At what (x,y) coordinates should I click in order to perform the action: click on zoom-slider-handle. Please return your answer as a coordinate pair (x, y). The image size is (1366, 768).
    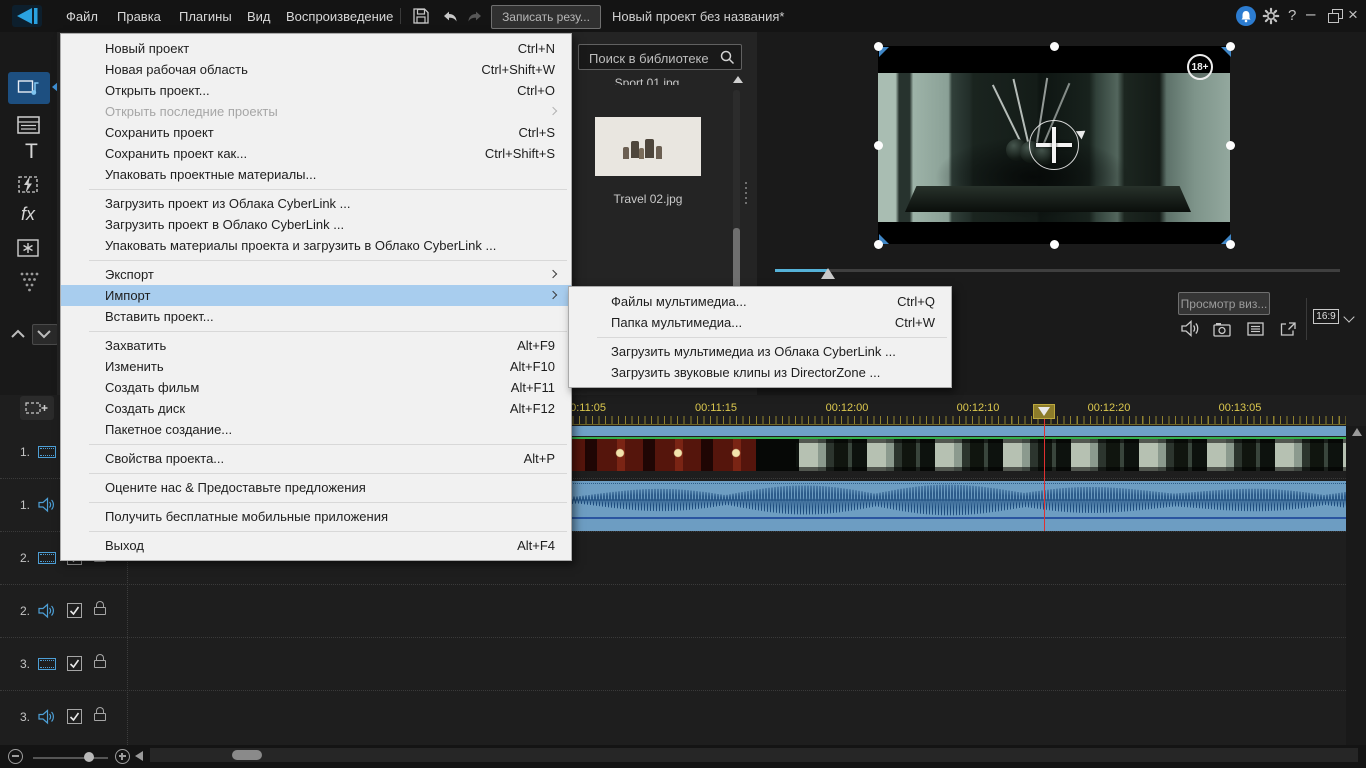
    Looking at the image, I should click on (89, 757).